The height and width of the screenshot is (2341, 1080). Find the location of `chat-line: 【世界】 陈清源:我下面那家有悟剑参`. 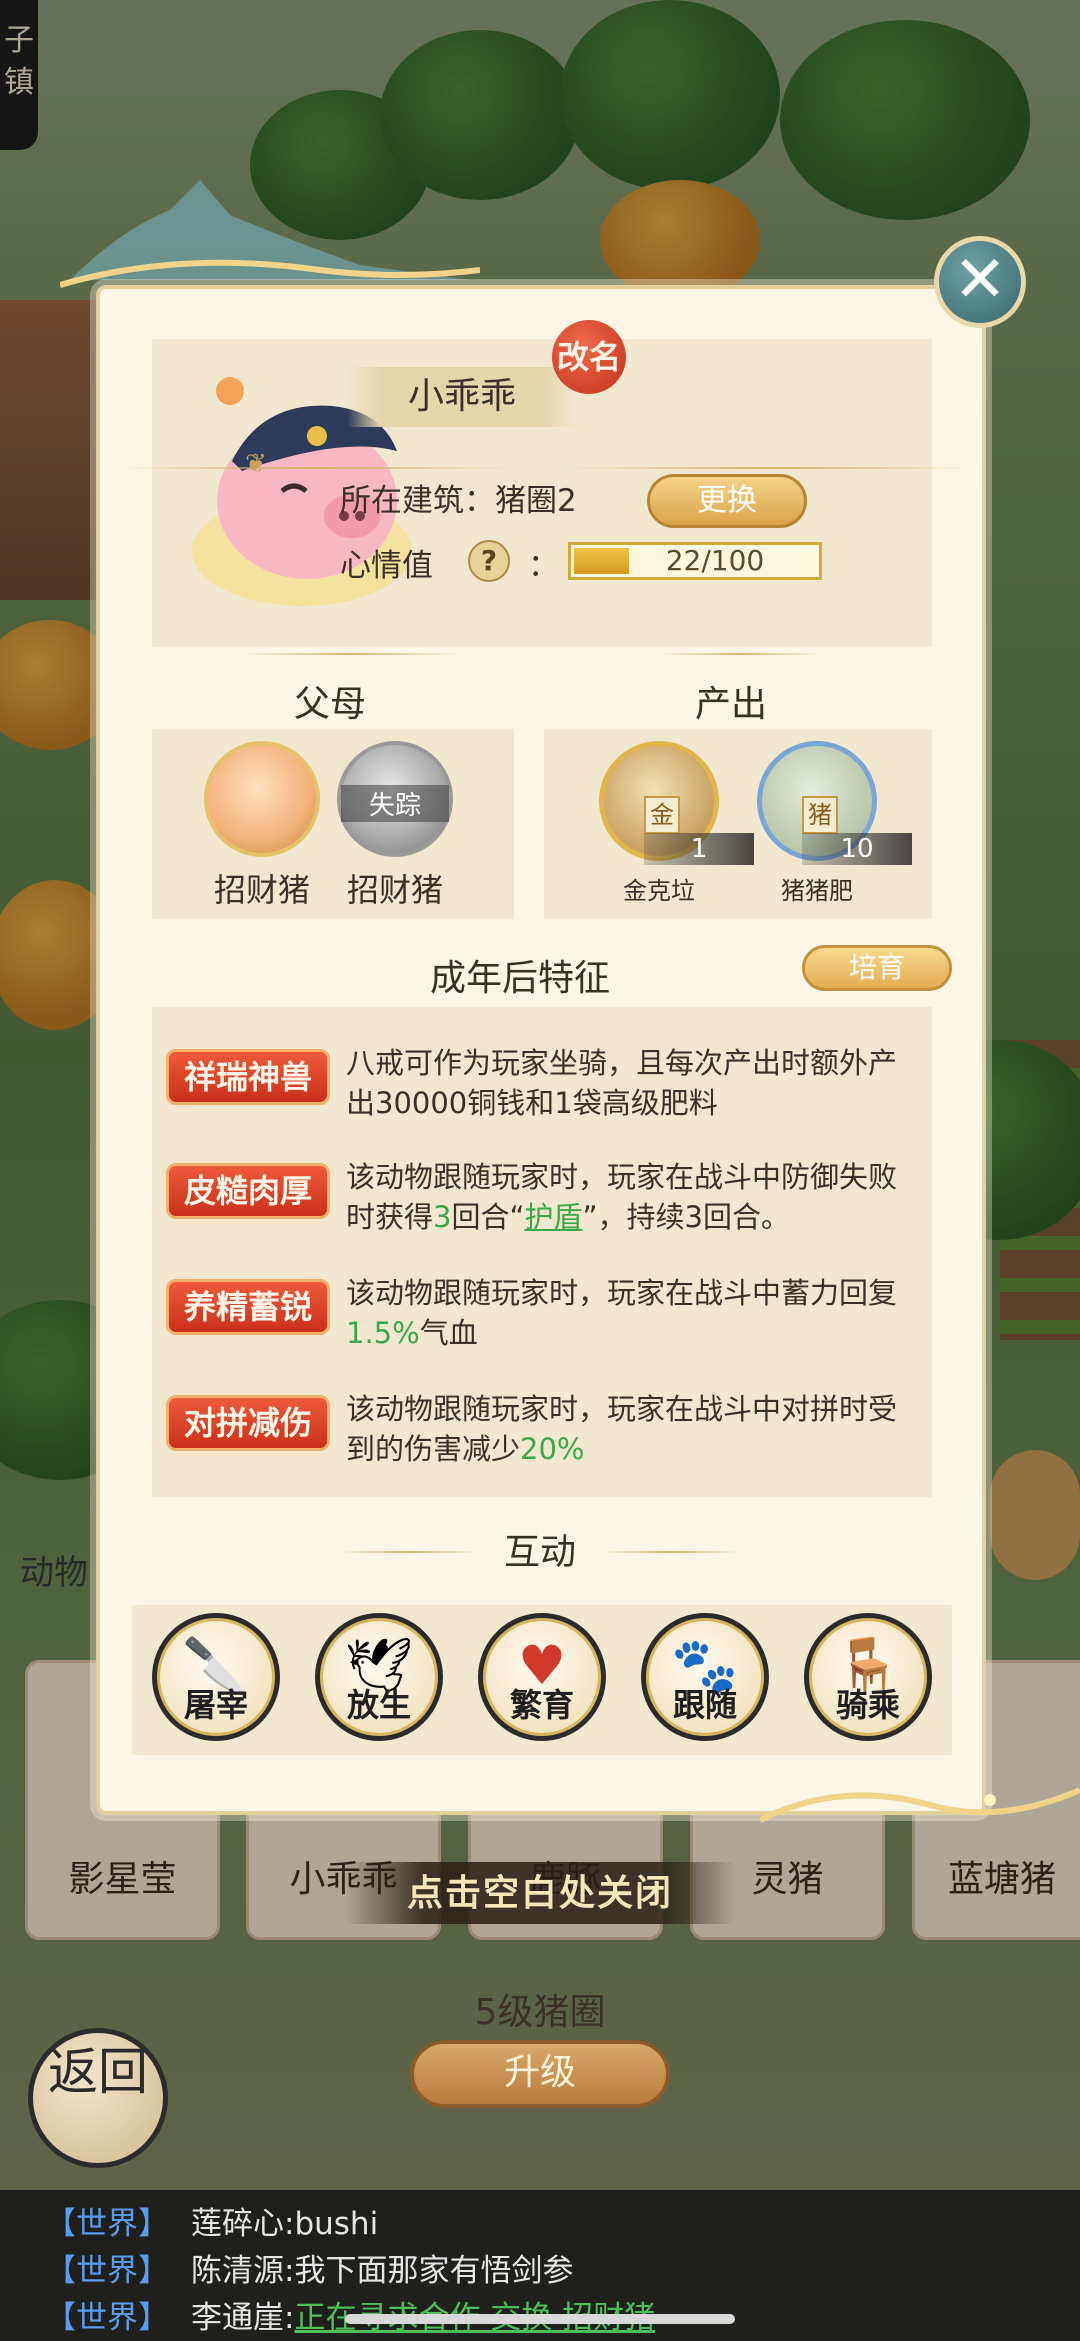

chat-line: 【世界】 陈清源:我下面那家有悟剑参 is located at coordinates (309, 2267).